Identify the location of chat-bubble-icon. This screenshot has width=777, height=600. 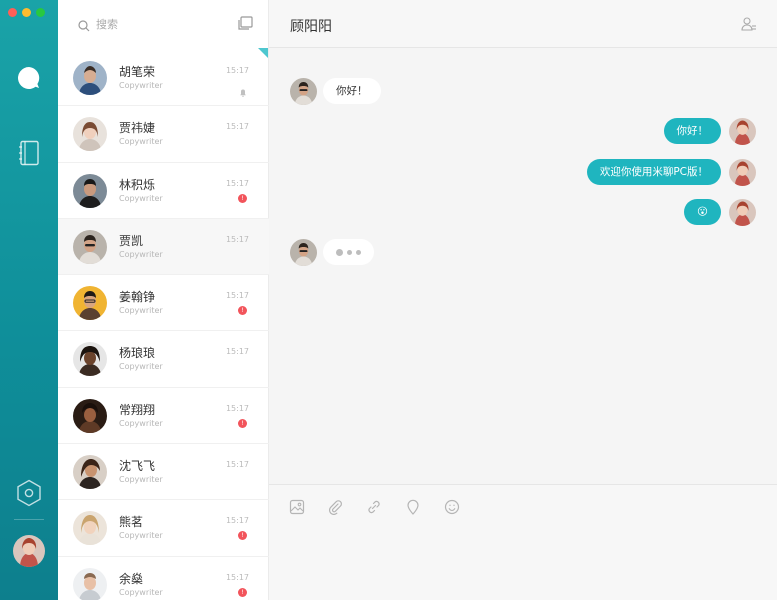
(29, 78).